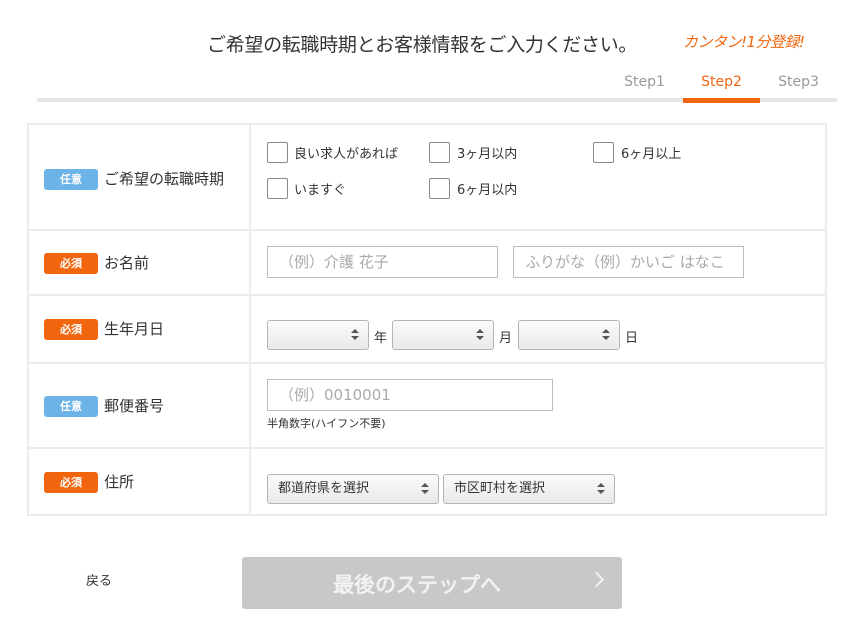 The width and height of the screenshot is (861, 632). I want to click on birth-month-select, so click(443, 335).